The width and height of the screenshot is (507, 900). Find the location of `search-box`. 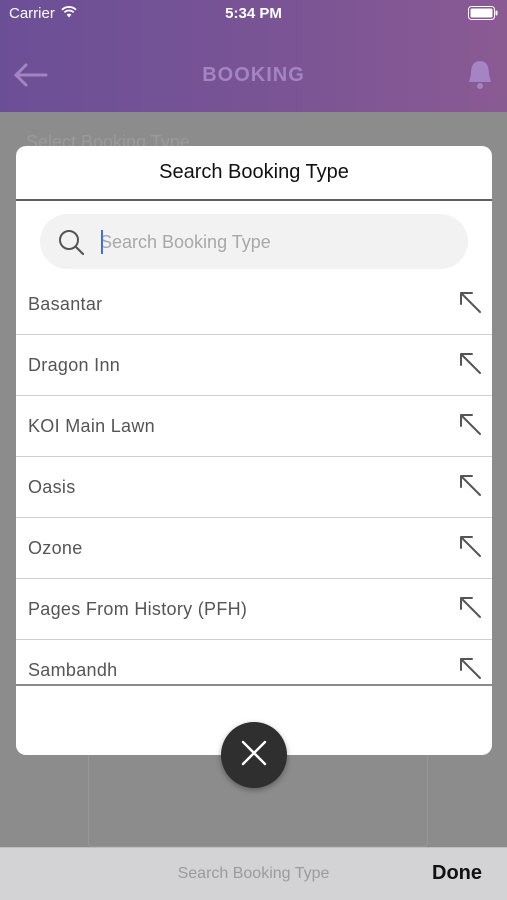

search-box is located at coordinates (254, 241).